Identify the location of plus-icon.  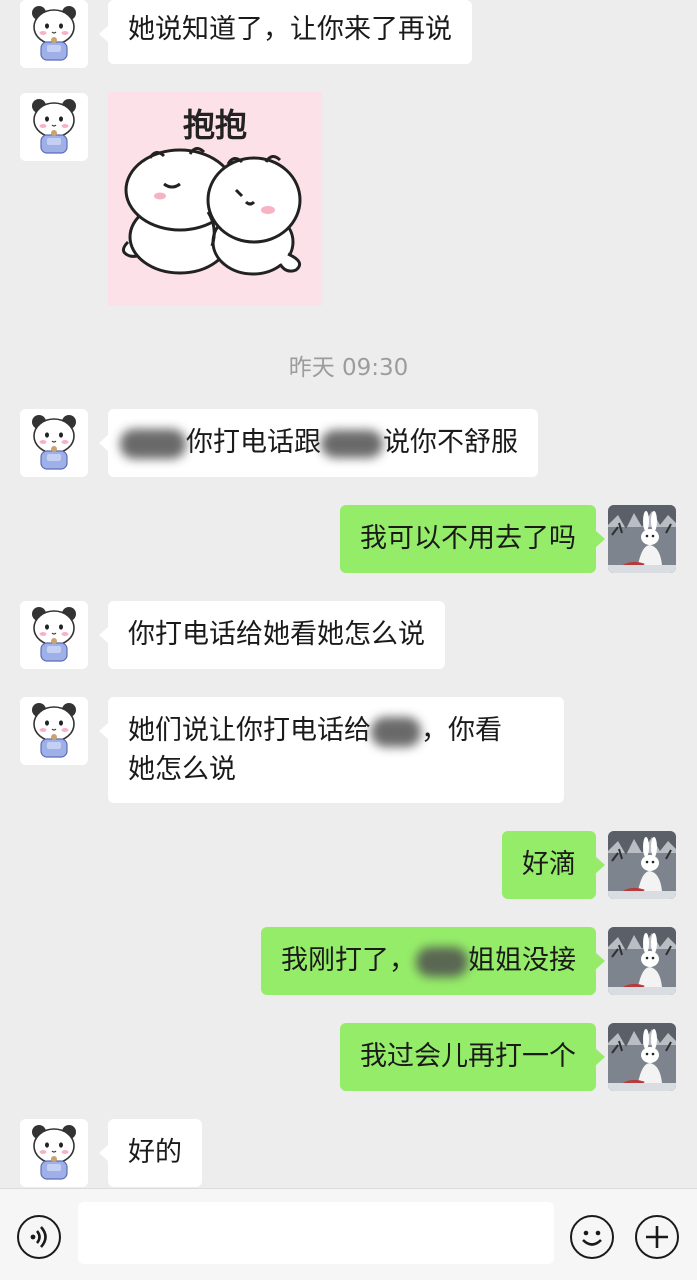
(657, 1237).